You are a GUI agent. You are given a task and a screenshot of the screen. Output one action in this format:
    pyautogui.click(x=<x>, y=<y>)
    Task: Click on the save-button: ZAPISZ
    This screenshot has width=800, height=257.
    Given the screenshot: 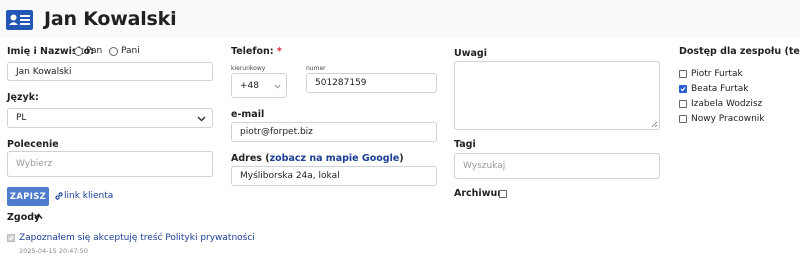 What is the action you would take?
    pyautogui.click(x=28, y=196)
    